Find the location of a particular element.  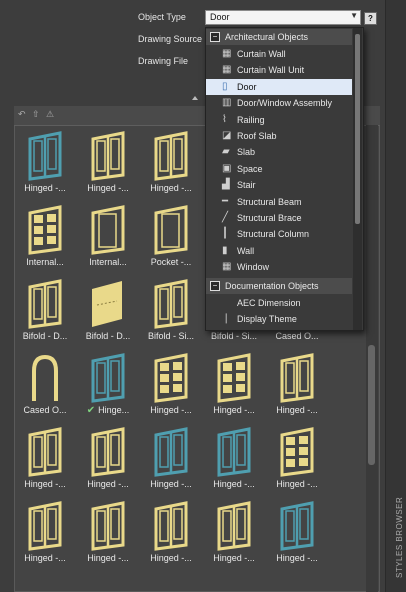

dropdown-scrollbar is located at coordinates (357, 179).